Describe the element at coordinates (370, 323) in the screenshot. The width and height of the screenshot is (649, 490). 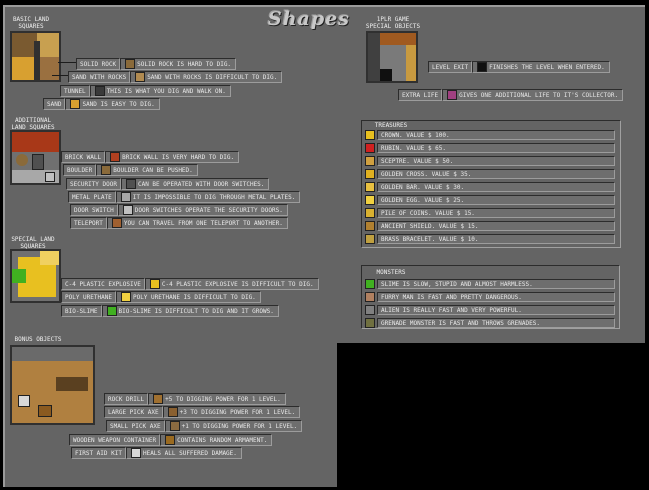
I see `grenade-monster-icon` at that location.